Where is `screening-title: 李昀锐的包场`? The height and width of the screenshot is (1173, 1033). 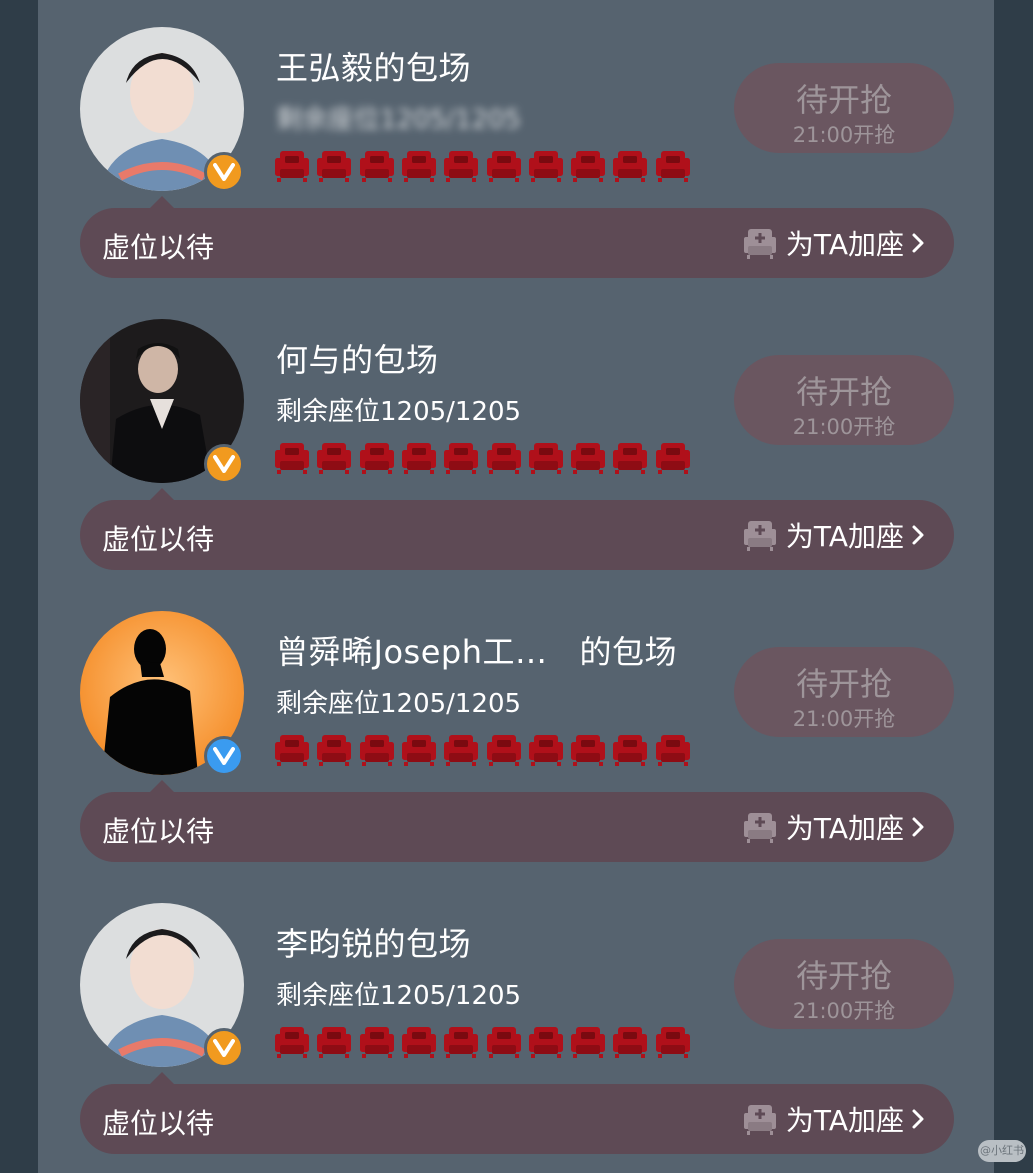 screening-title: 李昀锐的包场 is located at coordinates (373, 942).